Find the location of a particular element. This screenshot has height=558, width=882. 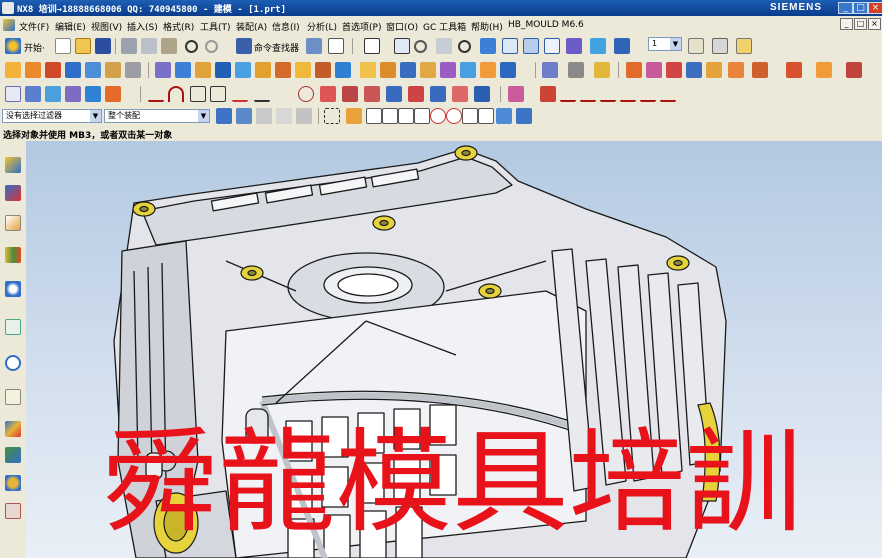

menu-file: 文件(F) is located at coordinates (34, 26).